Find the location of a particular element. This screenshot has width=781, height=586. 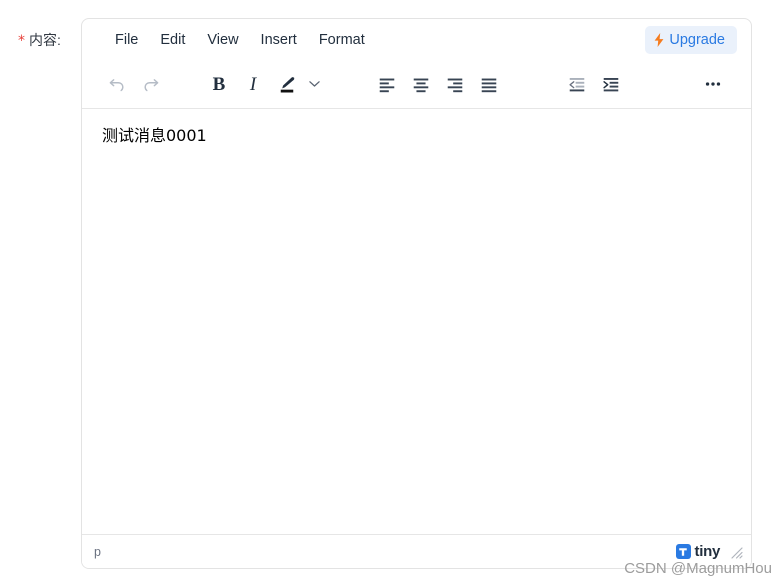

content-field-label: * 内容: is located at coordinates (39, 40).